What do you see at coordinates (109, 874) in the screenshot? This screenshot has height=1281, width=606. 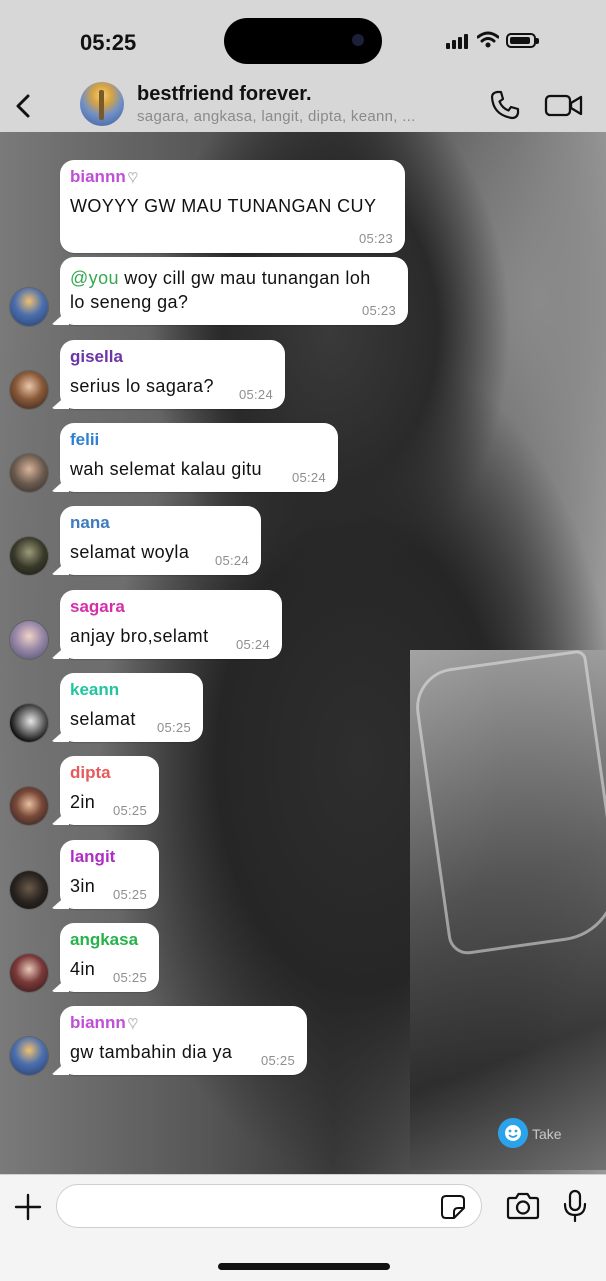 I see `message-bubble: langit 3in 05:25` at bounding box center [109, 874].